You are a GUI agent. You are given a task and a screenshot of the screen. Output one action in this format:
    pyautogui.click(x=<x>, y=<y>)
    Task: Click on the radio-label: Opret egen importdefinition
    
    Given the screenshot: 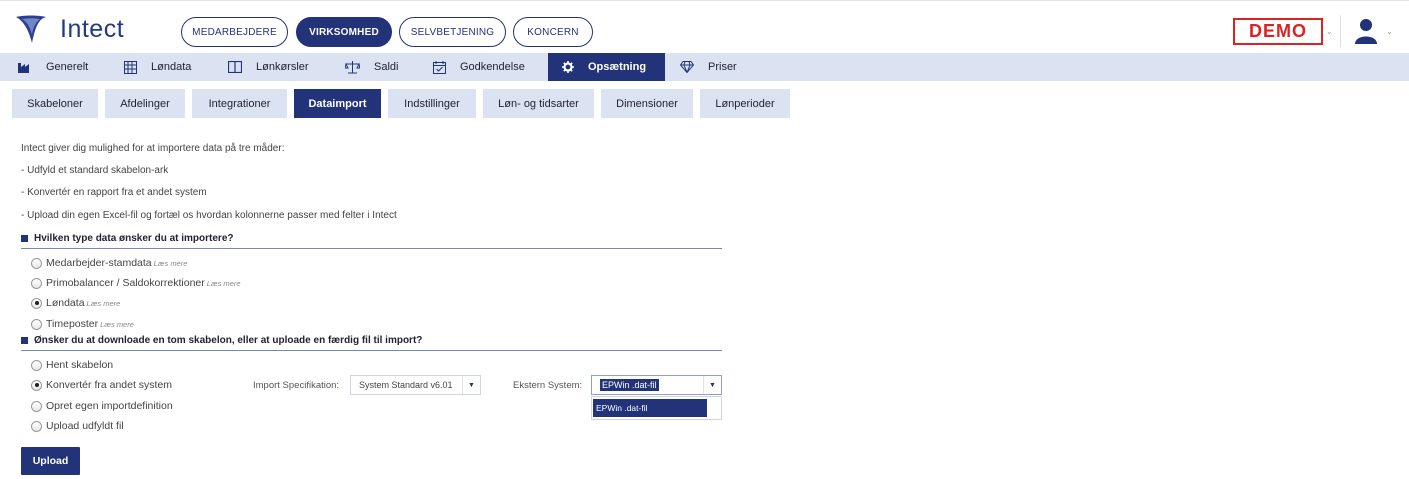 What is the action you would take?
    pyautogui.click(x=109, y=406)
    